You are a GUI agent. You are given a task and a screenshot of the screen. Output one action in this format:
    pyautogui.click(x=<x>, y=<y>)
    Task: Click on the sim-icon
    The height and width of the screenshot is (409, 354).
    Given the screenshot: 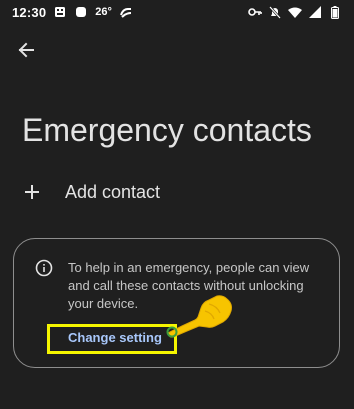 What is the action you would take?
    pyautogui.click(x=60, y=12)
    